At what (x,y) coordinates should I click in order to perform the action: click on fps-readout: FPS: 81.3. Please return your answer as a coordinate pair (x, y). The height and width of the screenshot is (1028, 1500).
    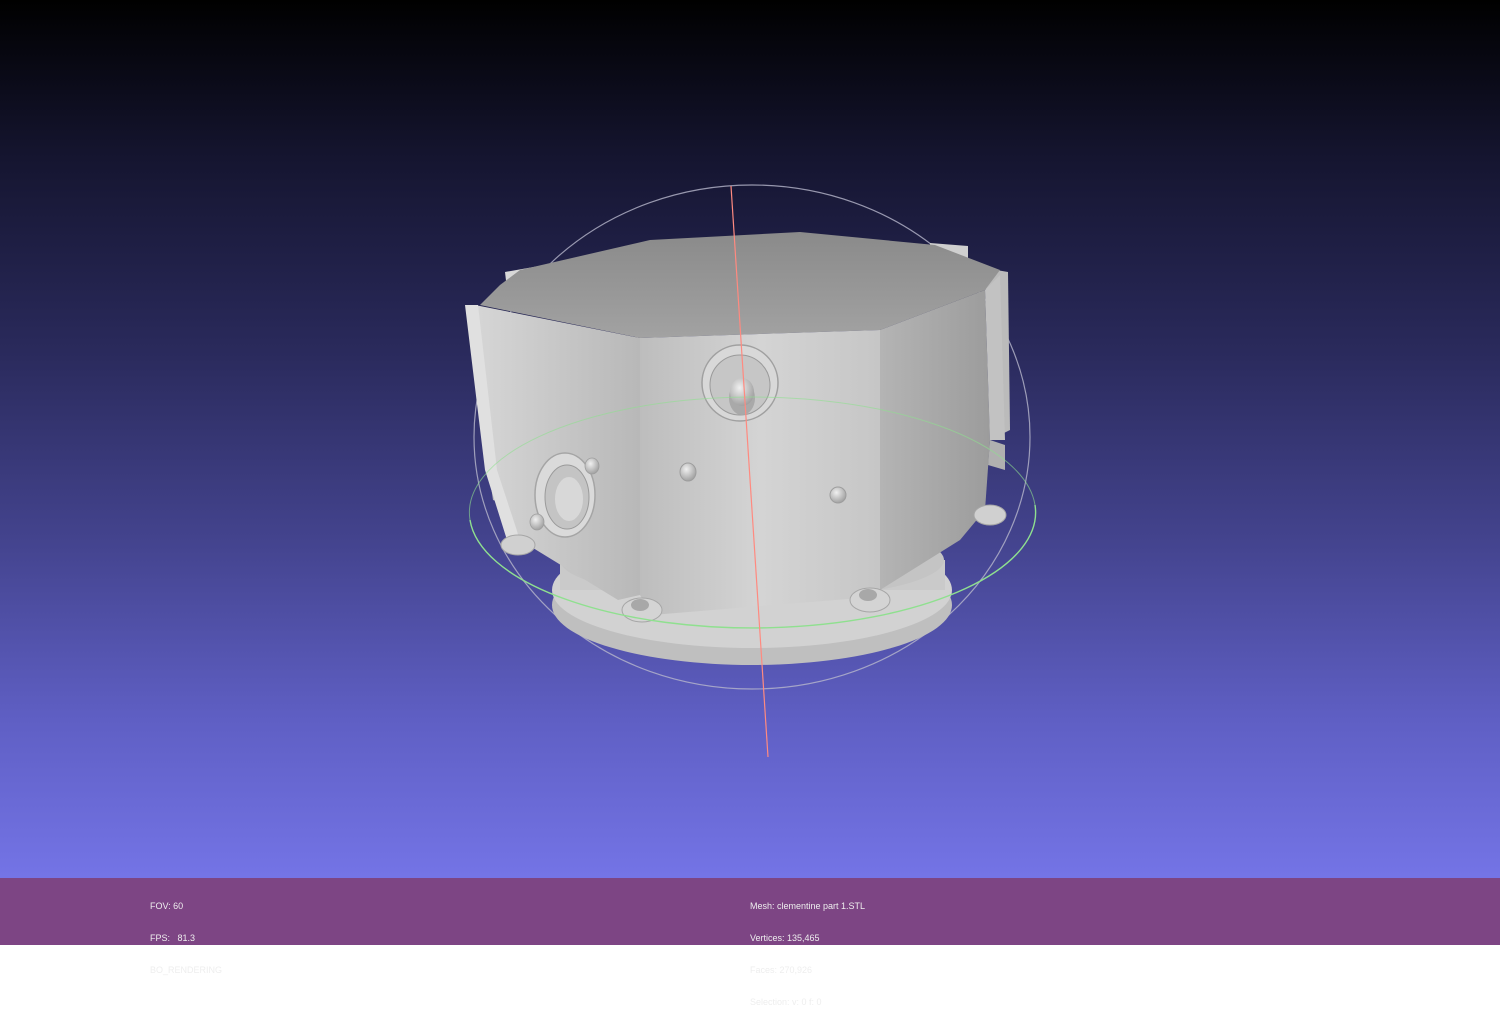
    Looking at the image, I should click on (173, 937).